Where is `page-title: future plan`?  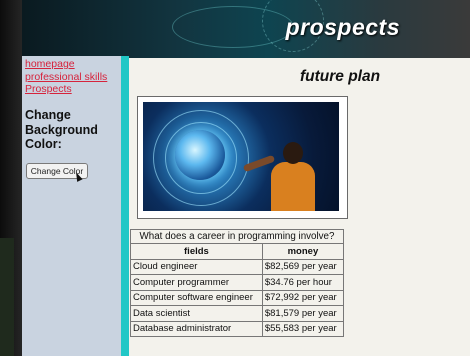 page-title: future plan is located at coordinates (340, 76).